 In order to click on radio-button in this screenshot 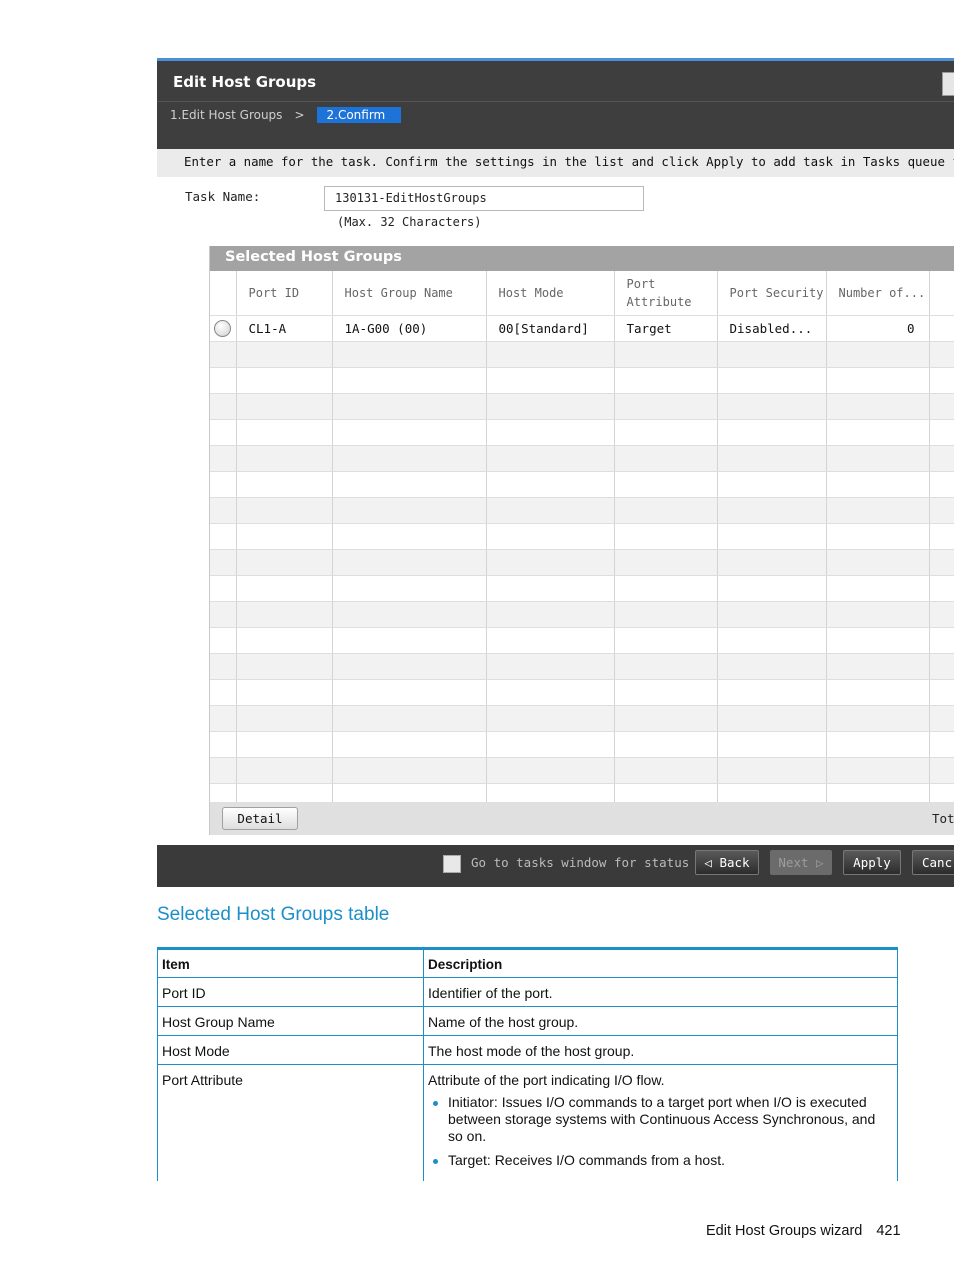, I will do `click(222, 328)`.